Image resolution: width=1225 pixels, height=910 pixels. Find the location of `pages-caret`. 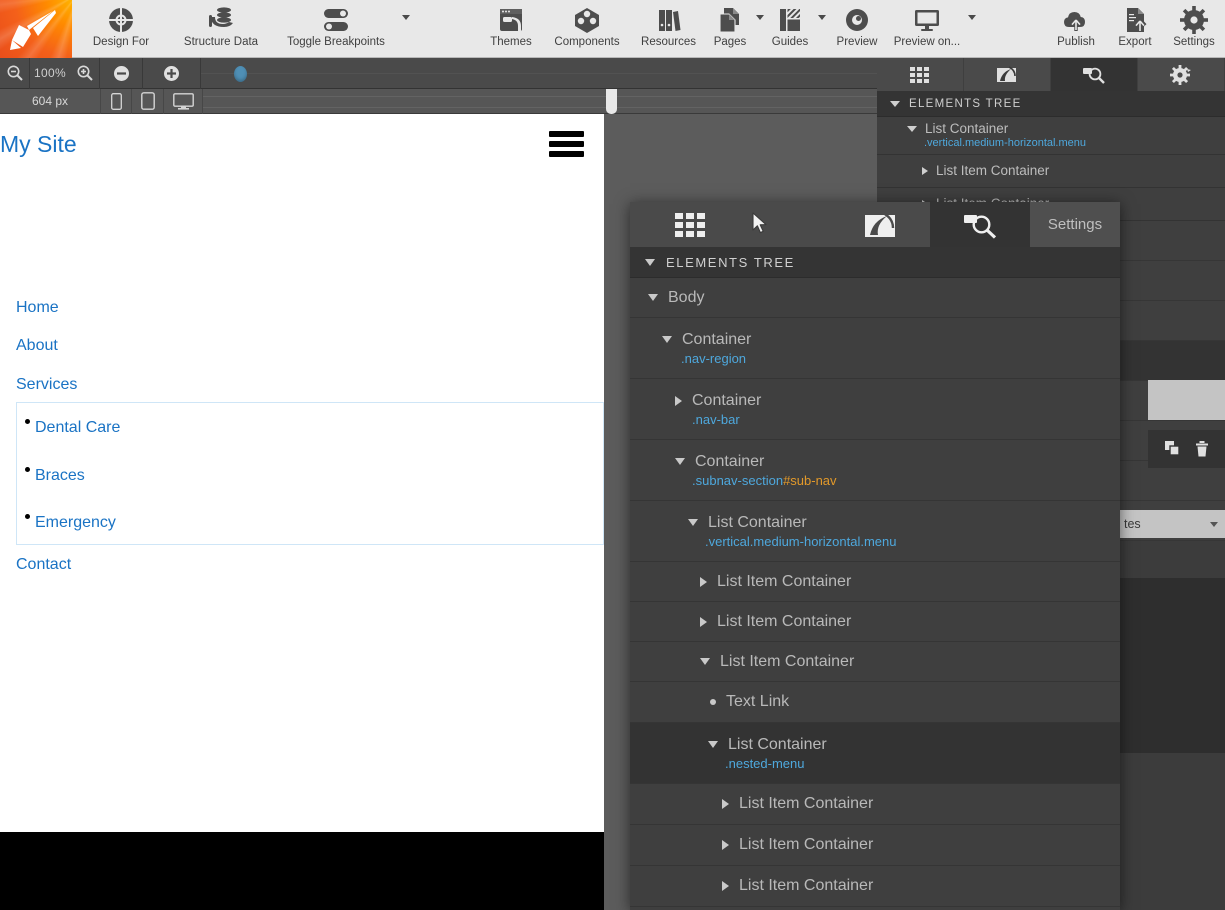

pages-caret is located at coordinates (760, 15).